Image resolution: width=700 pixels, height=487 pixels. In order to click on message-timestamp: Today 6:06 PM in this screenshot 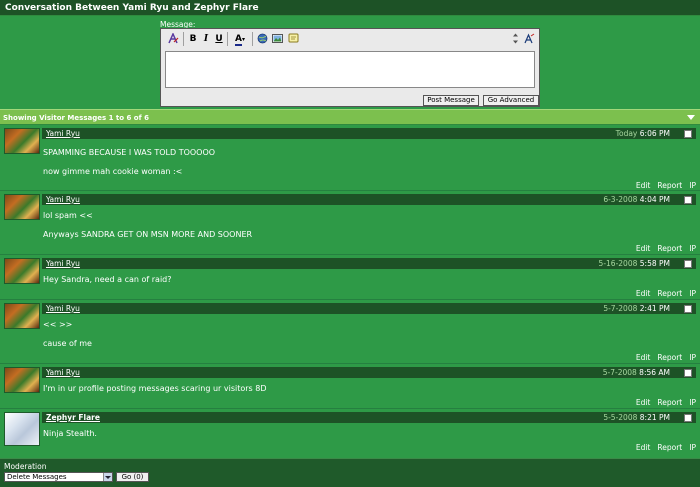, I will do `click(642, 133)`.